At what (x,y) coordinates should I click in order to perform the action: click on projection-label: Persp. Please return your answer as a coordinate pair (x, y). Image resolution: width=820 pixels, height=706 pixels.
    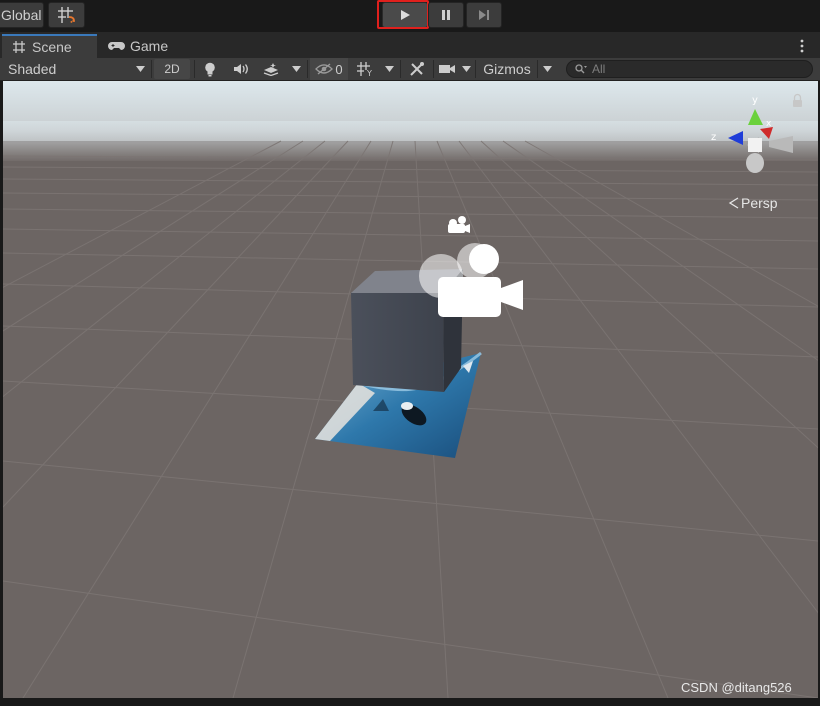
    Looking at the image, I should click on (759, 203).